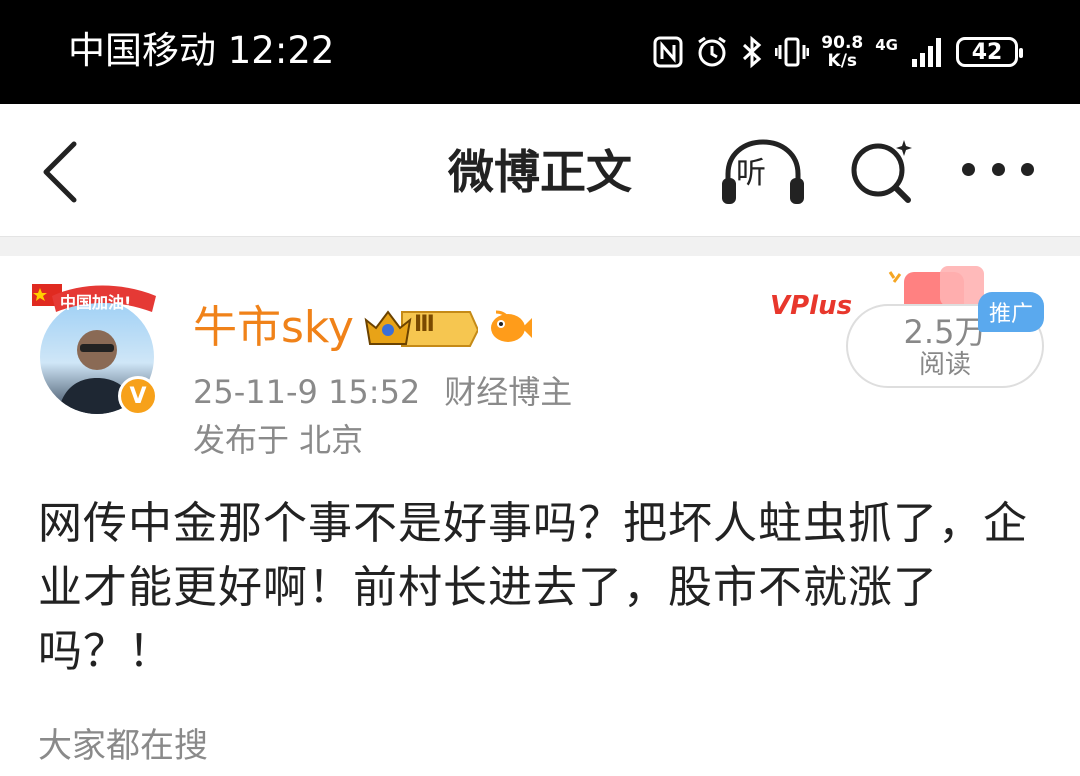 This screenshot has width=1080, height=776. Describe the element at coordinates (668, 52) in the screenshot. I see `nfc-icon` at that location.